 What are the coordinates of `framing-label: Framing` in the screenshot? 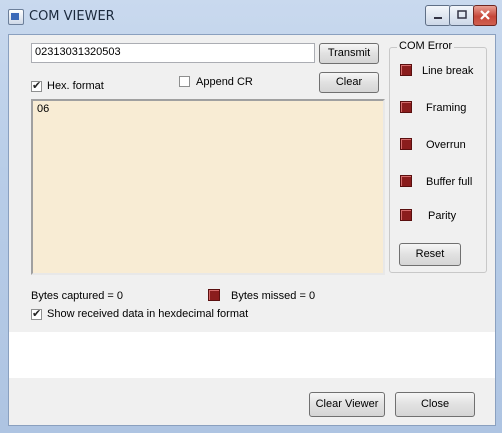 It's located at (446, 108).